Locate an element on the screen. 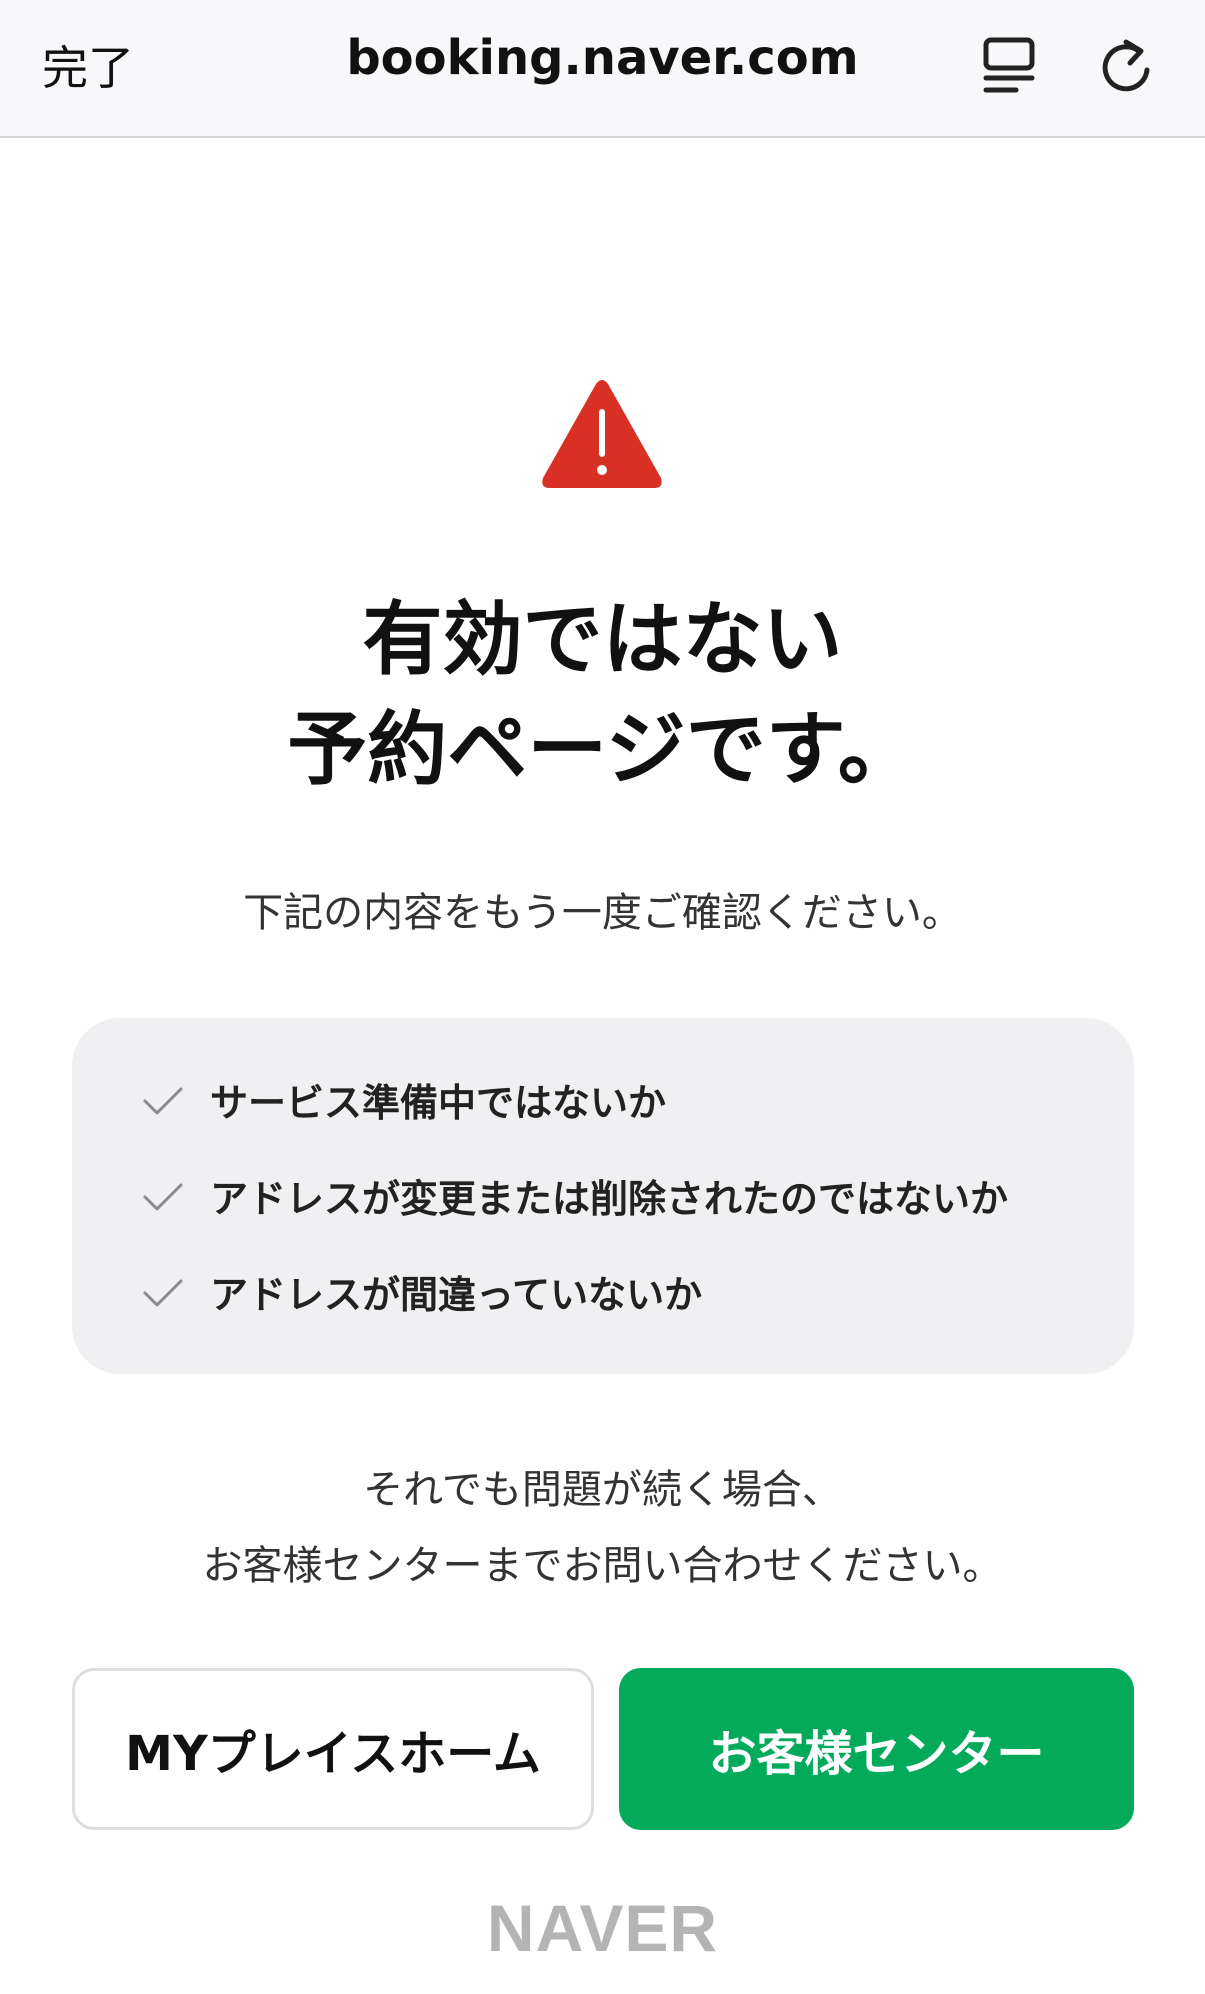 The height and width of the screenshot is (1994, 1205). checklist-item: サービス準備中ではないか is located at coordinates (603, 1120).